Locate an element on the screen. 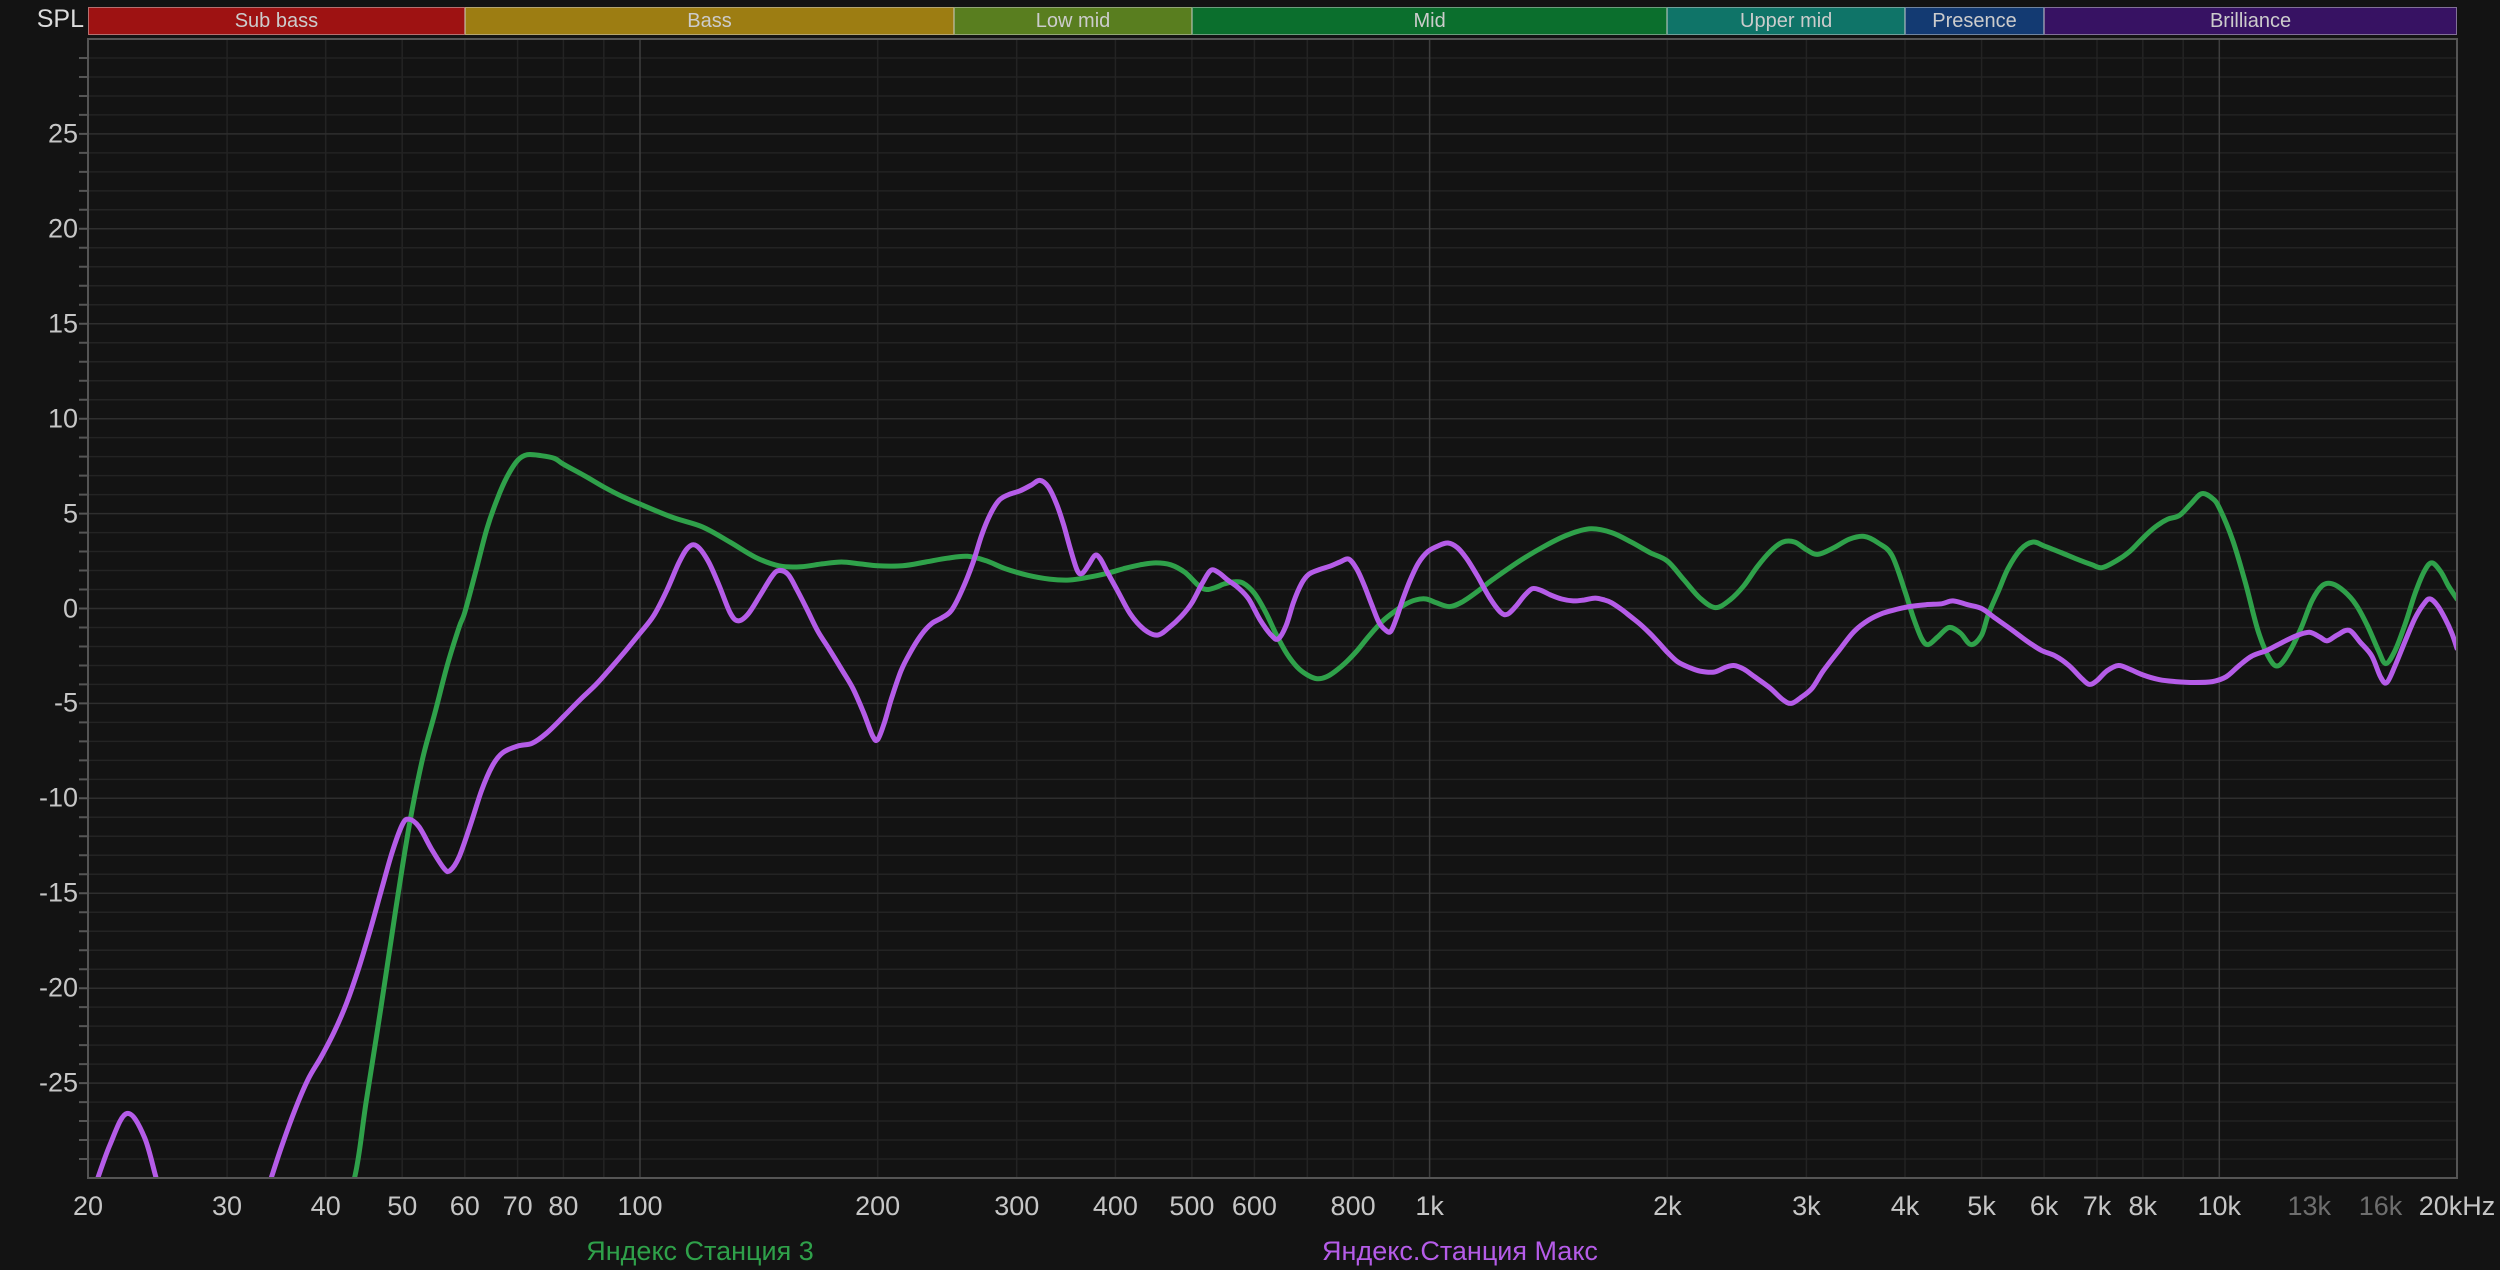 The width and height of the screenshot is (2500, 1270). legend-item-station-max: Яндекс.Станция Макс is located at coordinates (1460, 1251).